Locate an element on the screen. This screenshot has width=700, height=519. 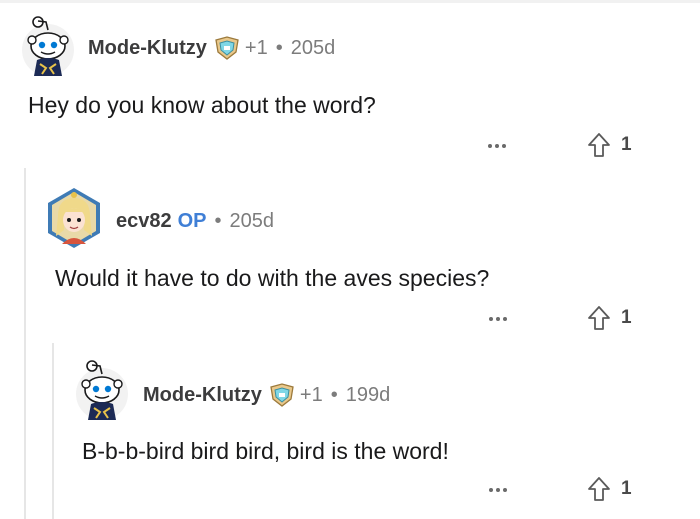
top-divider is located at coordinates (350, 1).